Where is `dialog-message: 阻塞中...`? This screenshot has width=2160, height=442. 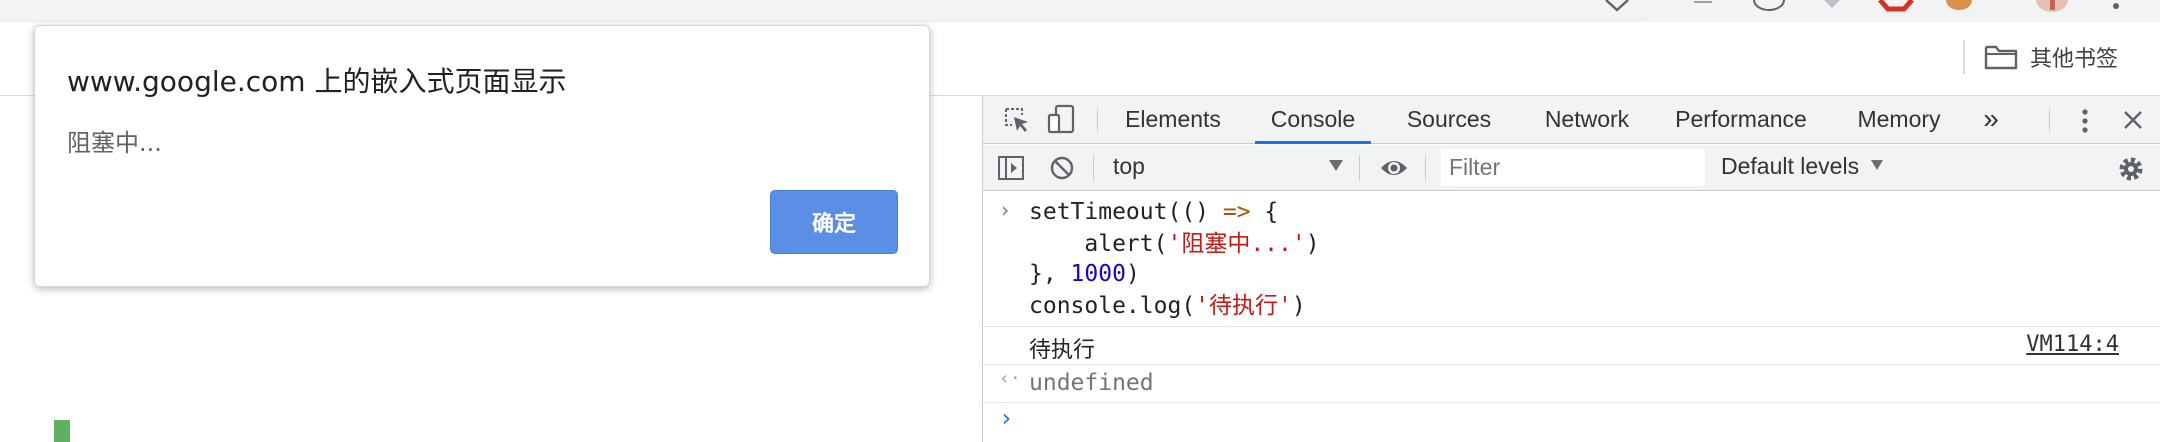
dialog-message: 阻塞中... is located at coordinates (114, 143).